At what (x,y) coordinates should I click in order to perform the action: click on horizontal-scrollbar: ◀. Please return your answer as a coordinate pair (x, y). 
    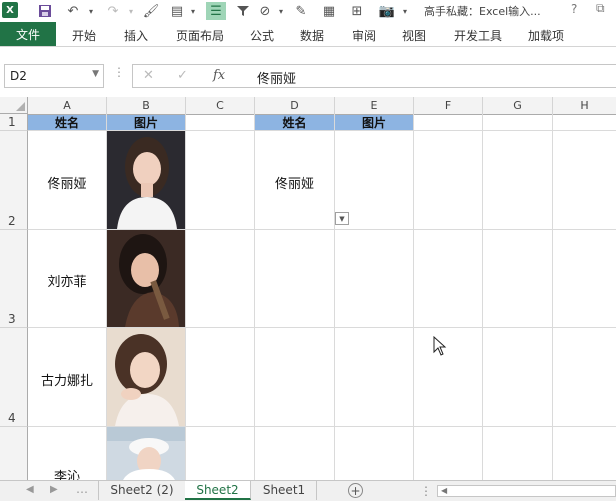
    Looking at the image, I should click on (526, 491).